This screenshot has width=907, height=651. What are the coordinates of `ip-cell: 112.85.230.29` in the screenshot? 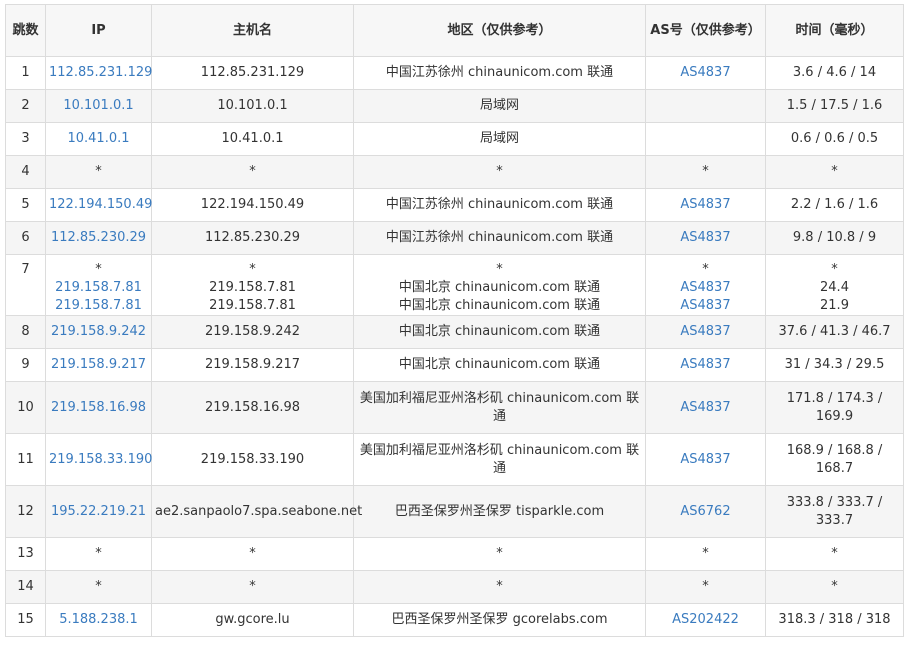 It's located at (98, 238).